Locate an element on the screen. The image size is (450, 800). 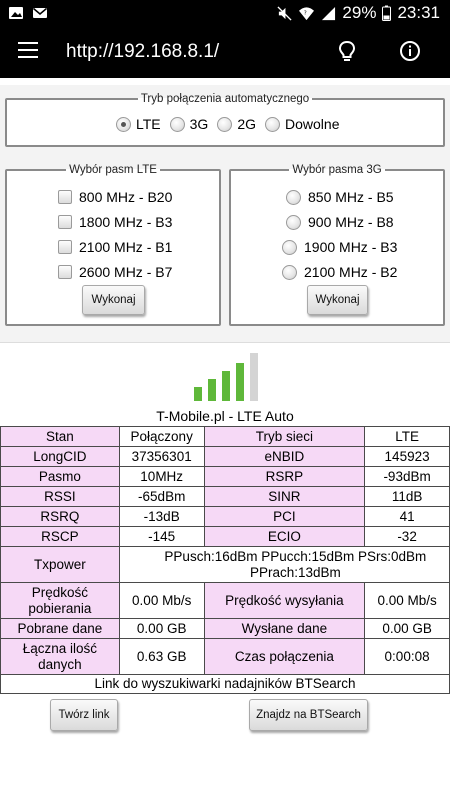
stat-label: RSRQ is located at coordinates (60, 516).